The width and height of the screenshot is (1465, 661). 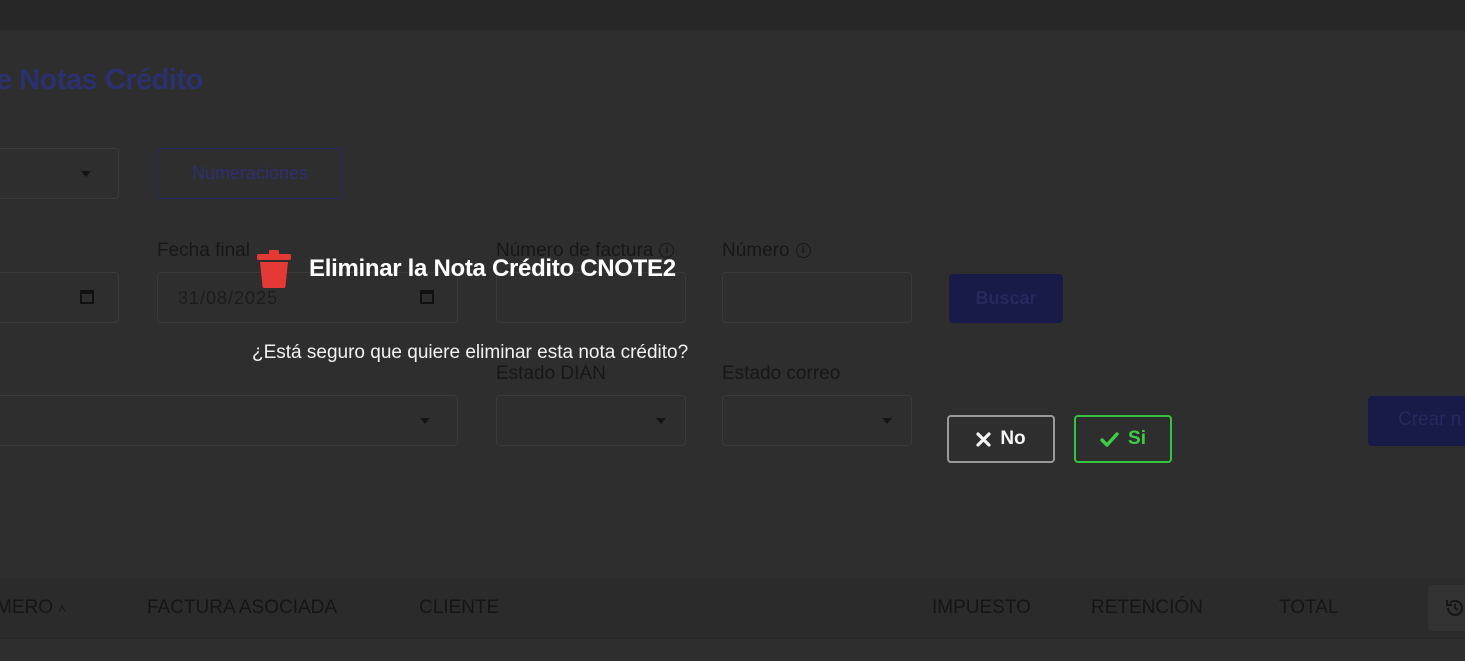 What do you see at coordinates (732, 15) in the screenshot?
I see `top-bar` at bounding box center [732, 15].